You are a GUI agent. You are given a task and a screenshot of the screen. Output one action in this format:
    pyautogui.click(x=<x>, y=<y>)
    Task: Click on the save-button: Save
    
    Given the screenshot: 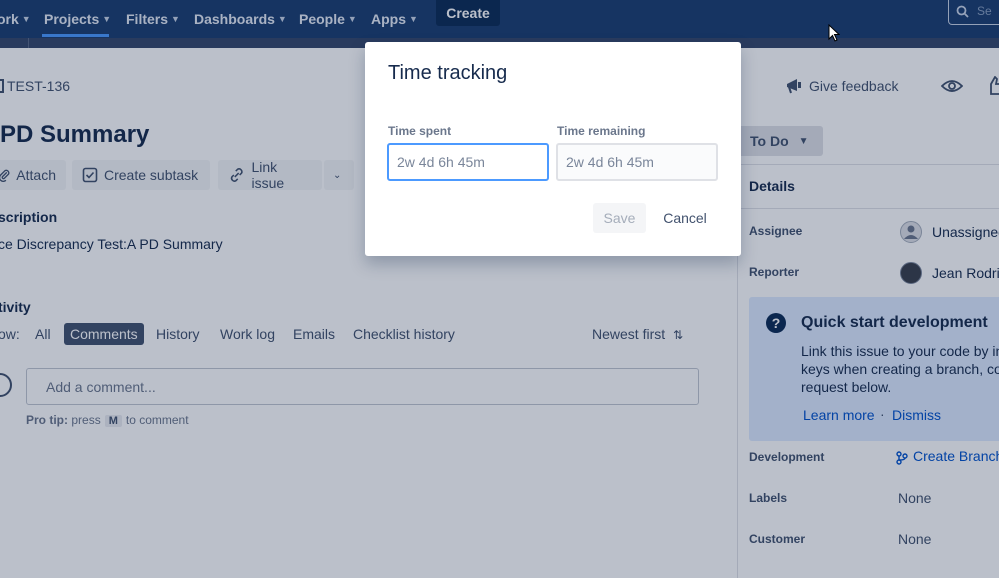 What is the action you would take?
    pyautogui.click(x=619, y=218)
    